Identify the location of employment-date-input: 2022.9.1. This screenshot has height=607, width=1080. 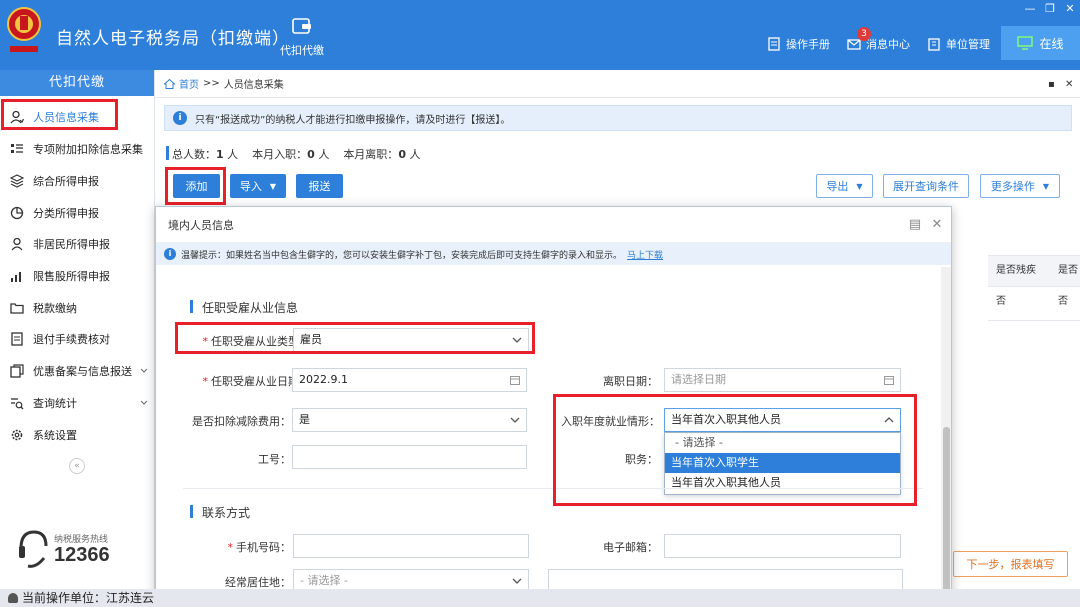
(409, 380).